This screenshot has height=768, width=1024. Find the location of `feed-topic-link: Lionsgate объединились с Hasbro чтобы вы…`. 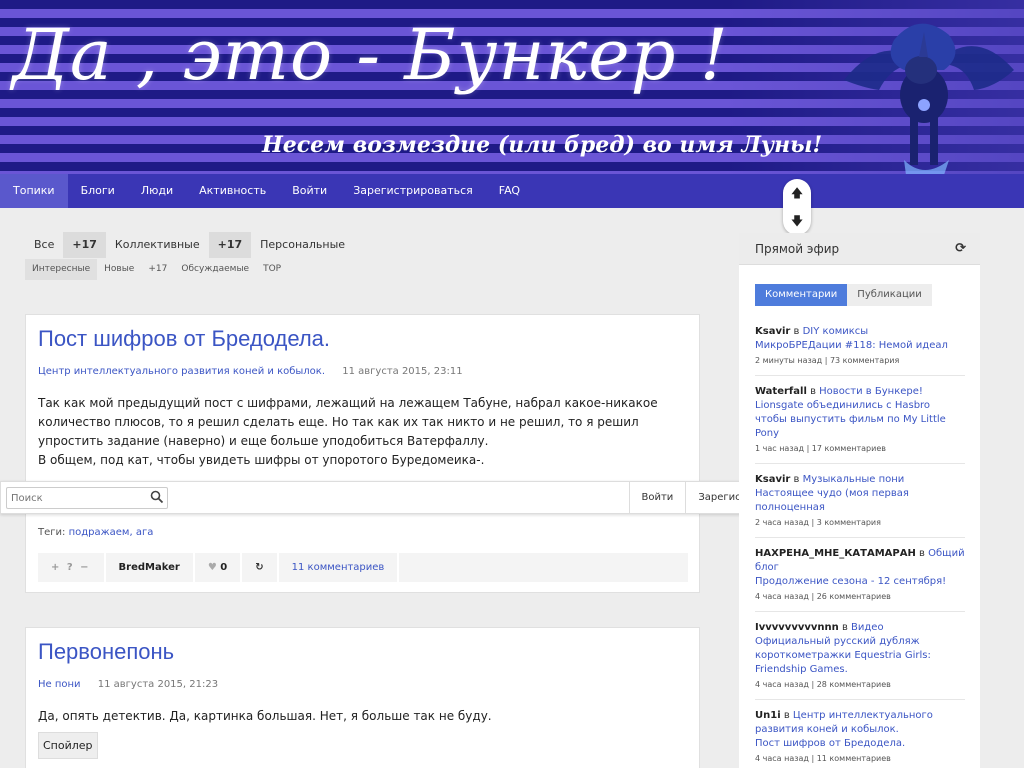

feed-topic-link: Lionsgate объединились с Hasbro чтобы вы… is located at coordinates (850, 419).